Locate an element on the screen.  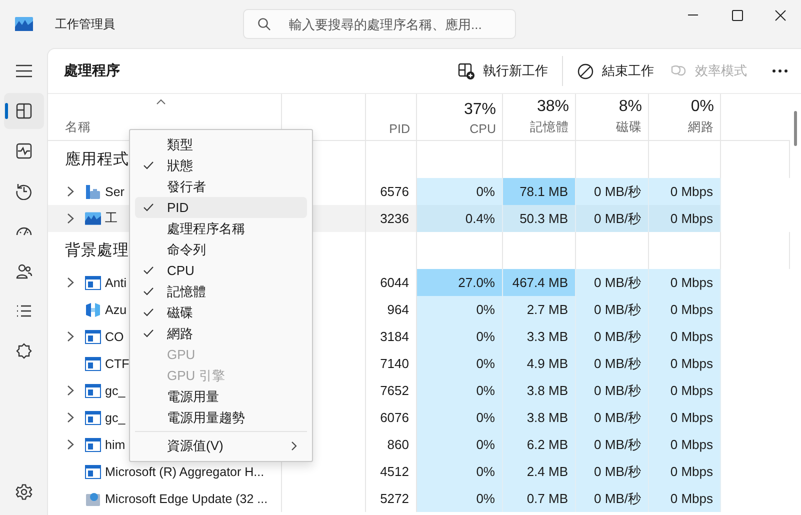
usage-cell: 2.4 MB is located at coordinates (539, 471).